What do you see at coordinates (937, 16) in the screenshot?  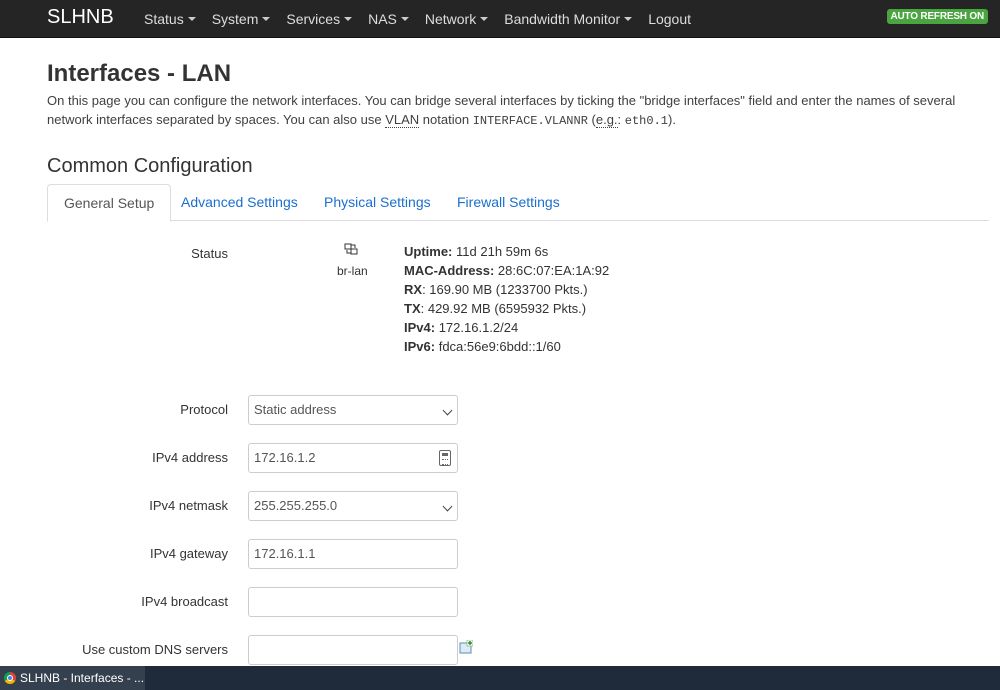 I see `auto-refresh-badge: AUTO REFRESH ON` at bounding box center [937, 16].